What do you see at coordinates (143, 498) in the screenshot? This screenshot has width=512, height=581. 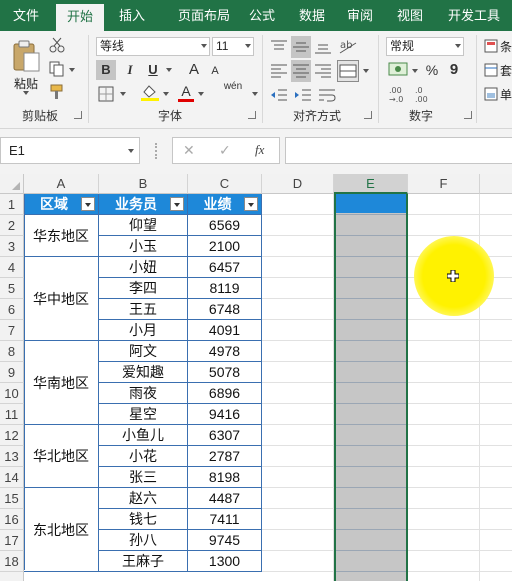 I see `salesperson-cell: 赵六` at bounding box center [143, 498].